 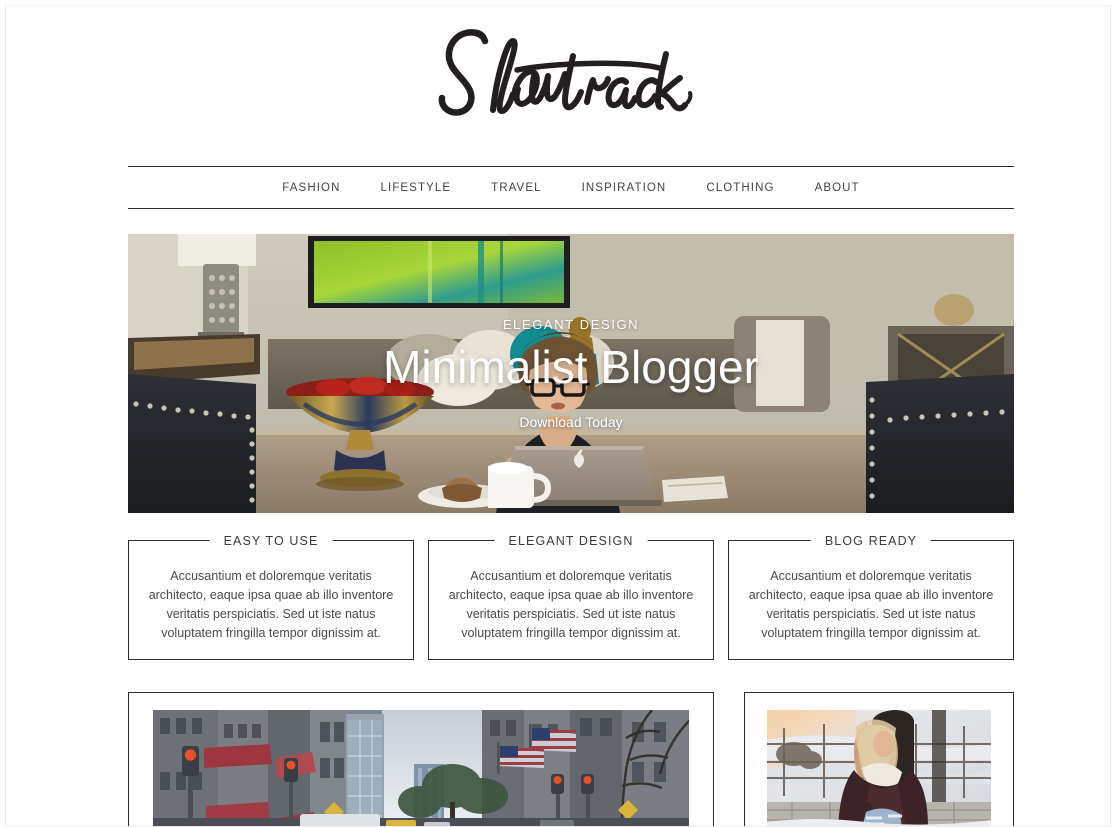 What do you see at coordinates (571, 208) in the screenshot?
I see `nav-bottom-rule` at bounding box center [571, 208].